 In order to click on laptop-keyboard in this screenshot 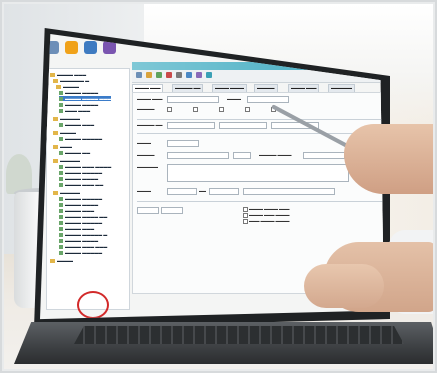, I will do `click(239, 335)`.